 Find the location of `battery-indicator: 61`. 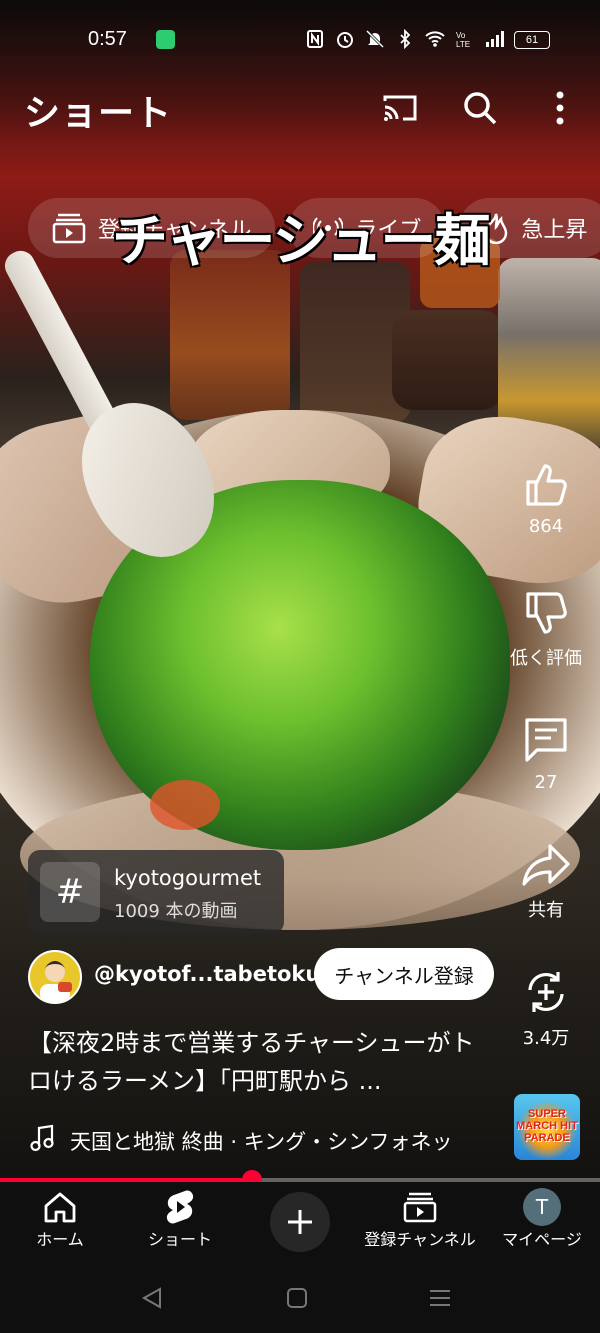

battery-indicator: 61 is located at coordinates (532, 40).